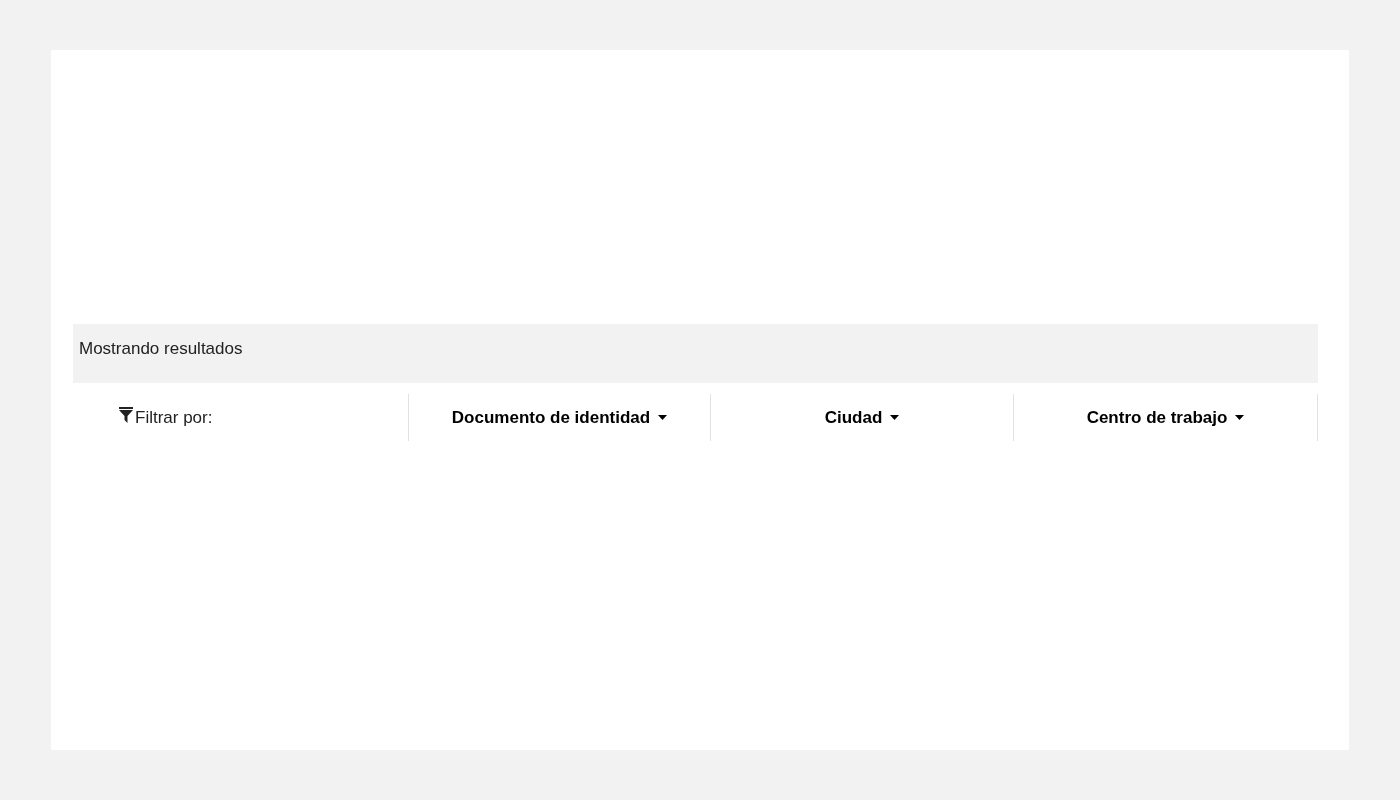  What do you see at coordinates (174, 417) in the screenshot?
I see `filter-label: Filtrar por:` at bounding box center [174, 417].